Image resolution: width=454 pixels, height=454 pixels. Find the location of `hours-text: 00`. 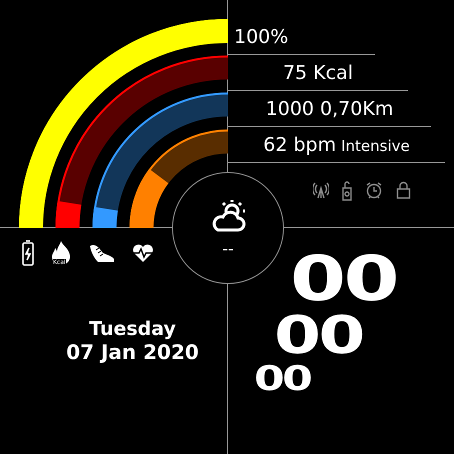

hours-text: 00 is located at coordinates (343, 279).